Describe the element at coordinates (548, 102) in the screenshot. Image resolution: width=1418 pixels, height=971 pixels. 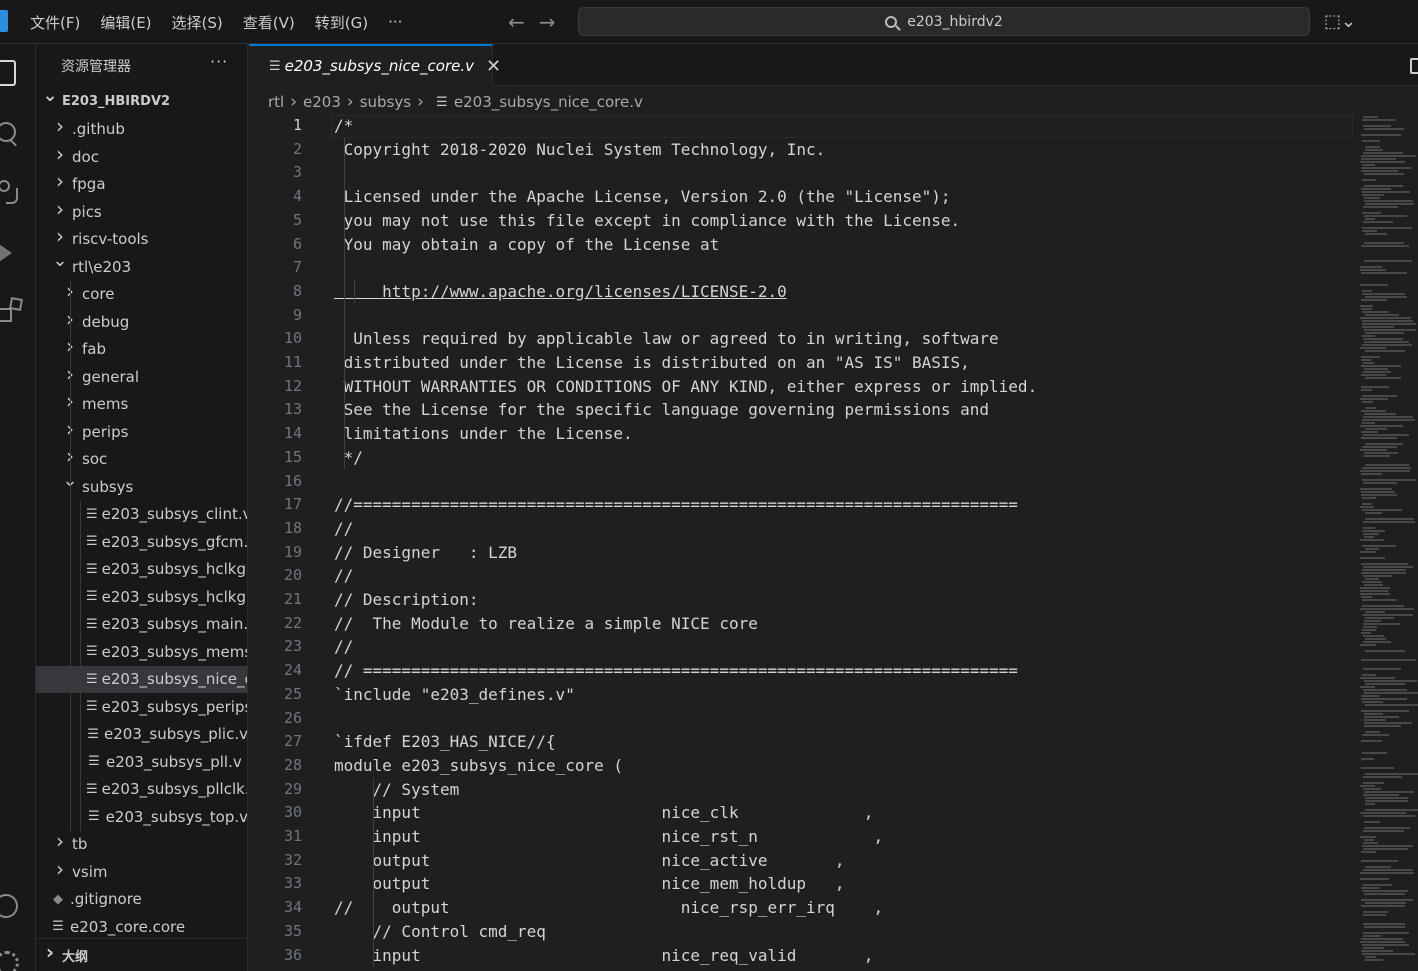
I see `breadcrumb-file: e203_subsys_nice_core.v` at that location.